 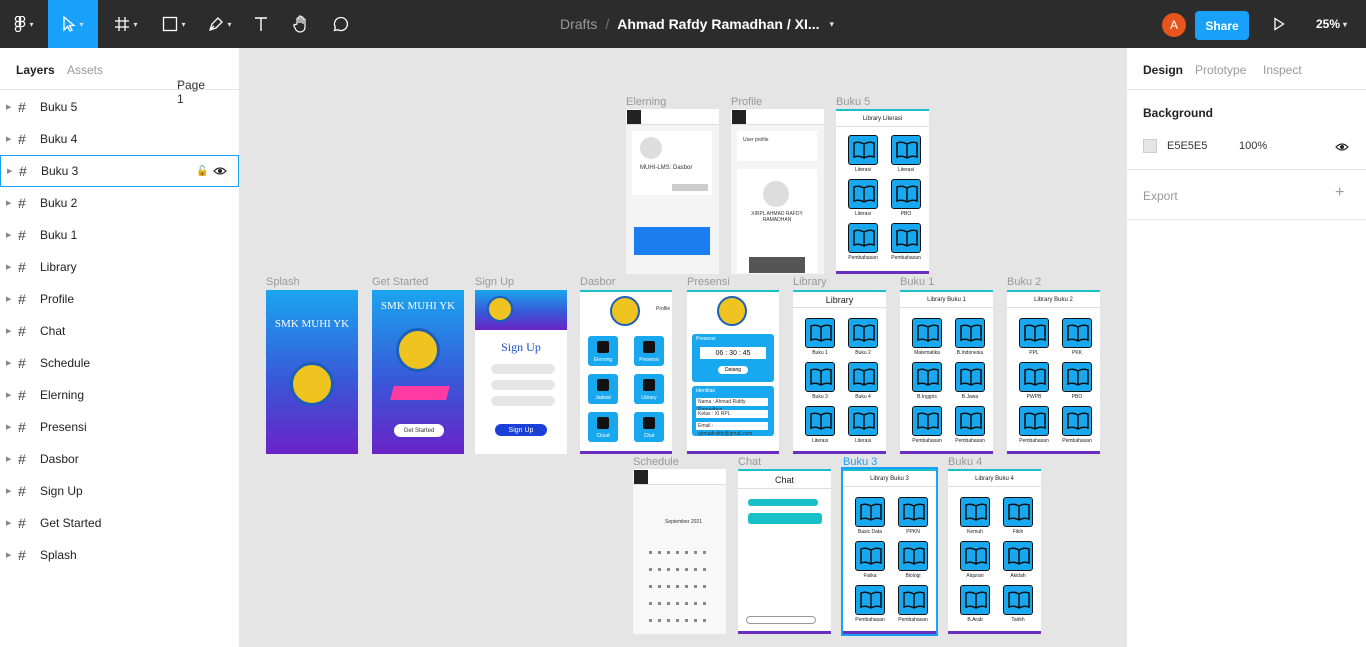 What do you see at coordinates (646, 102) in the screenshot?
I see `frame-label-elerning: Elerning` at bounding box center [646, 102].